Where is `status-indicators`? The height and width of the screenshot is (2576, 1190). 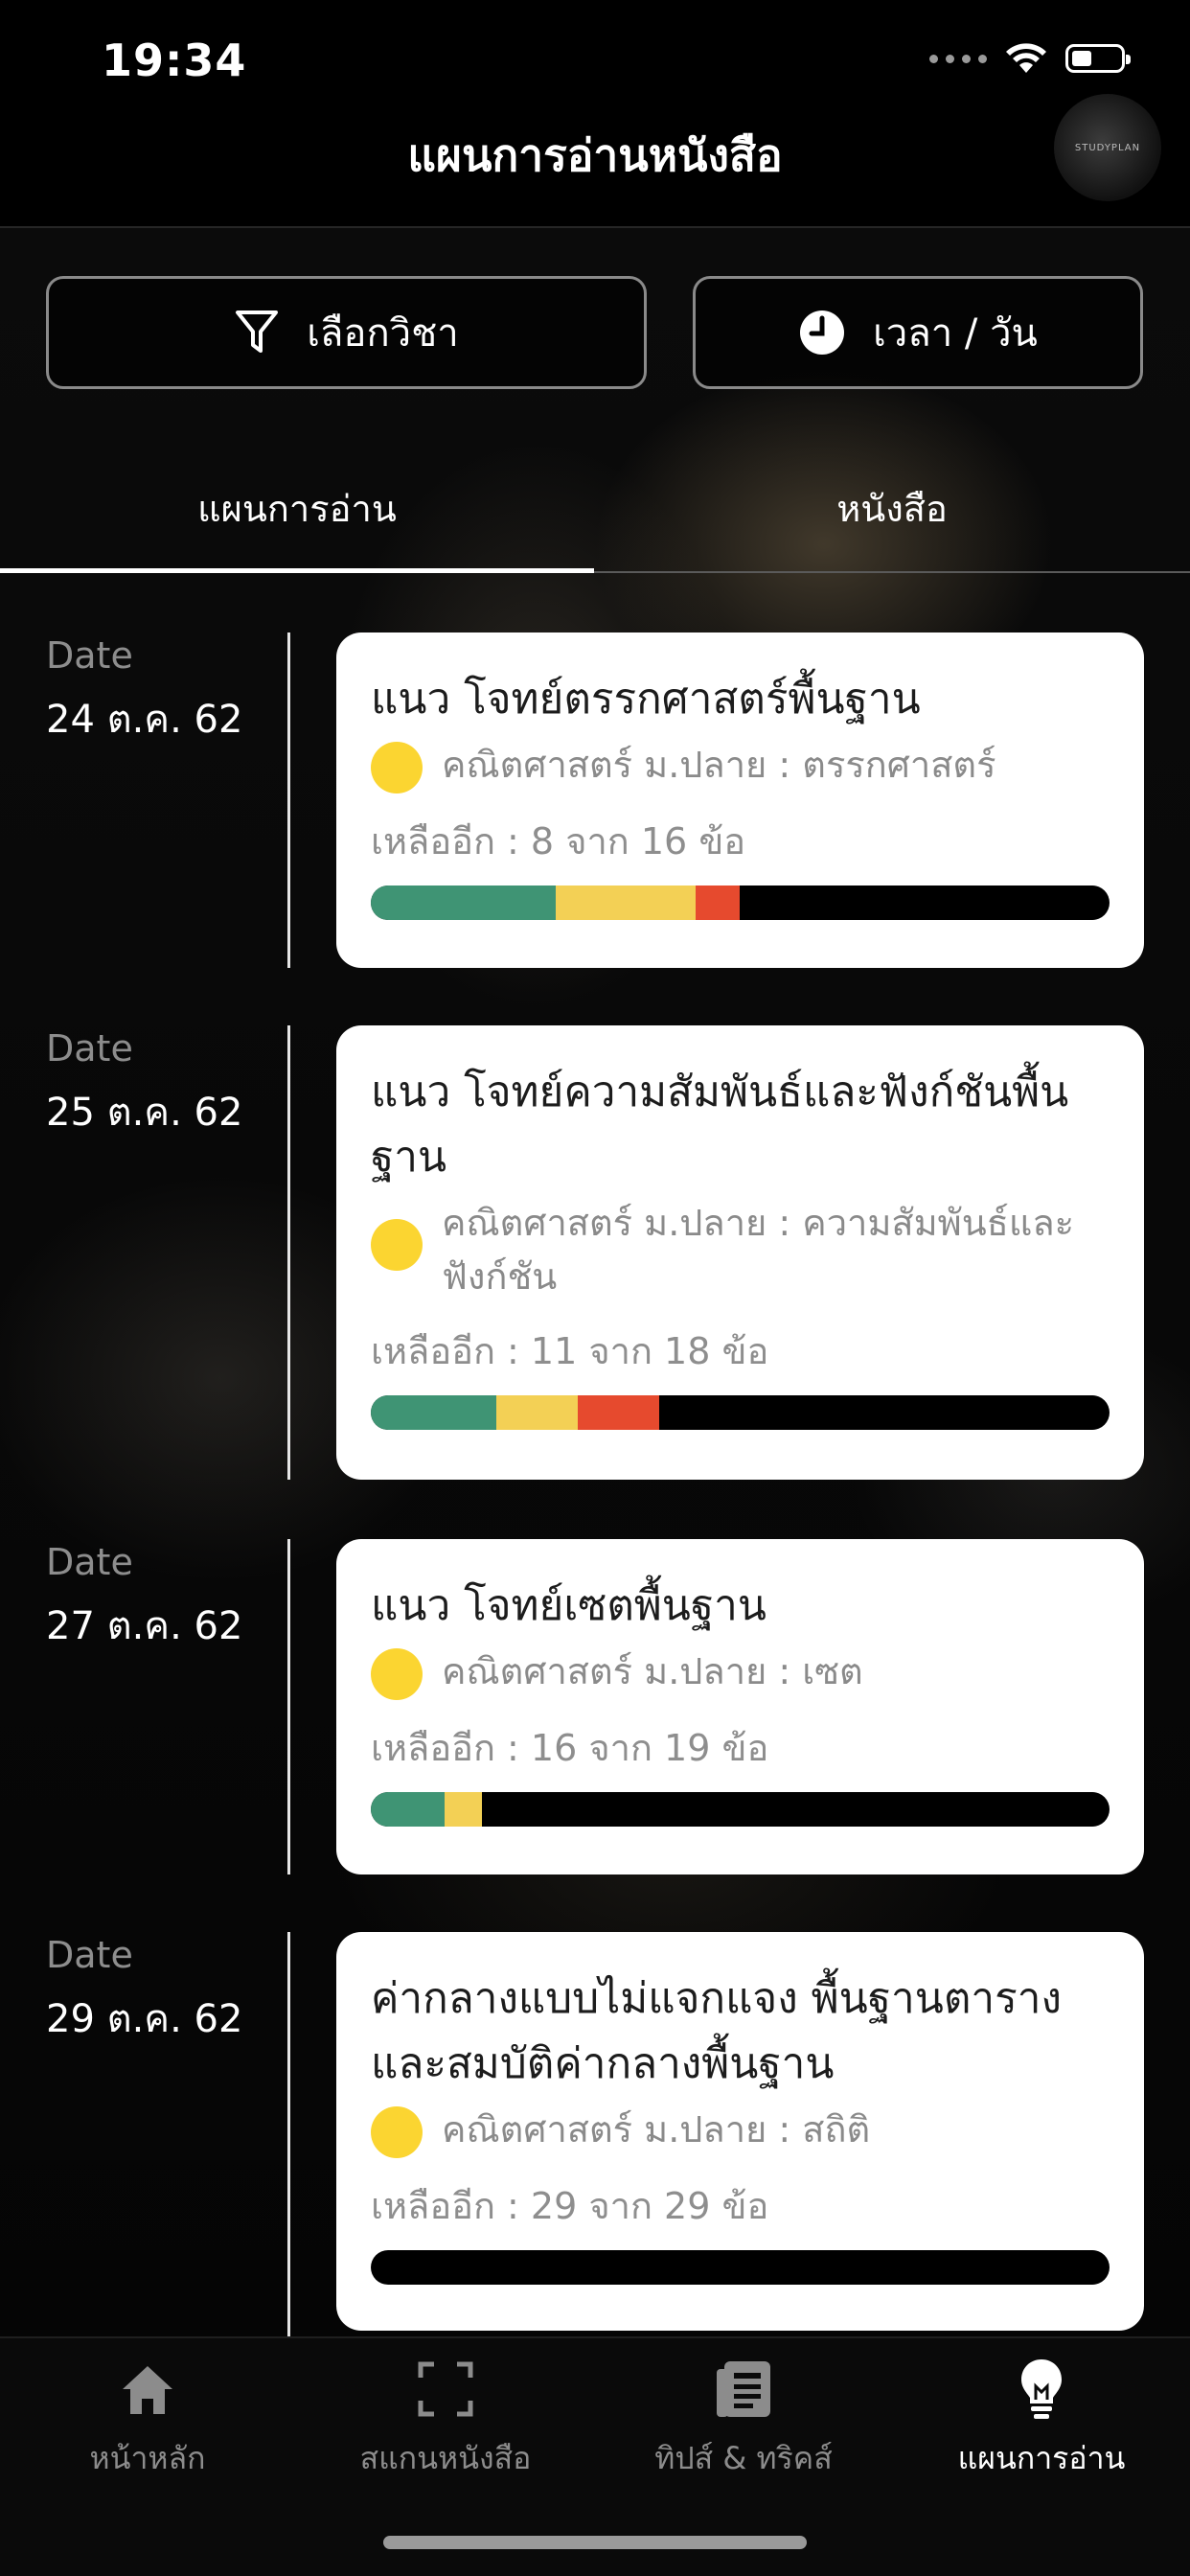 status-indicators is located at coordinates (1030, 58).